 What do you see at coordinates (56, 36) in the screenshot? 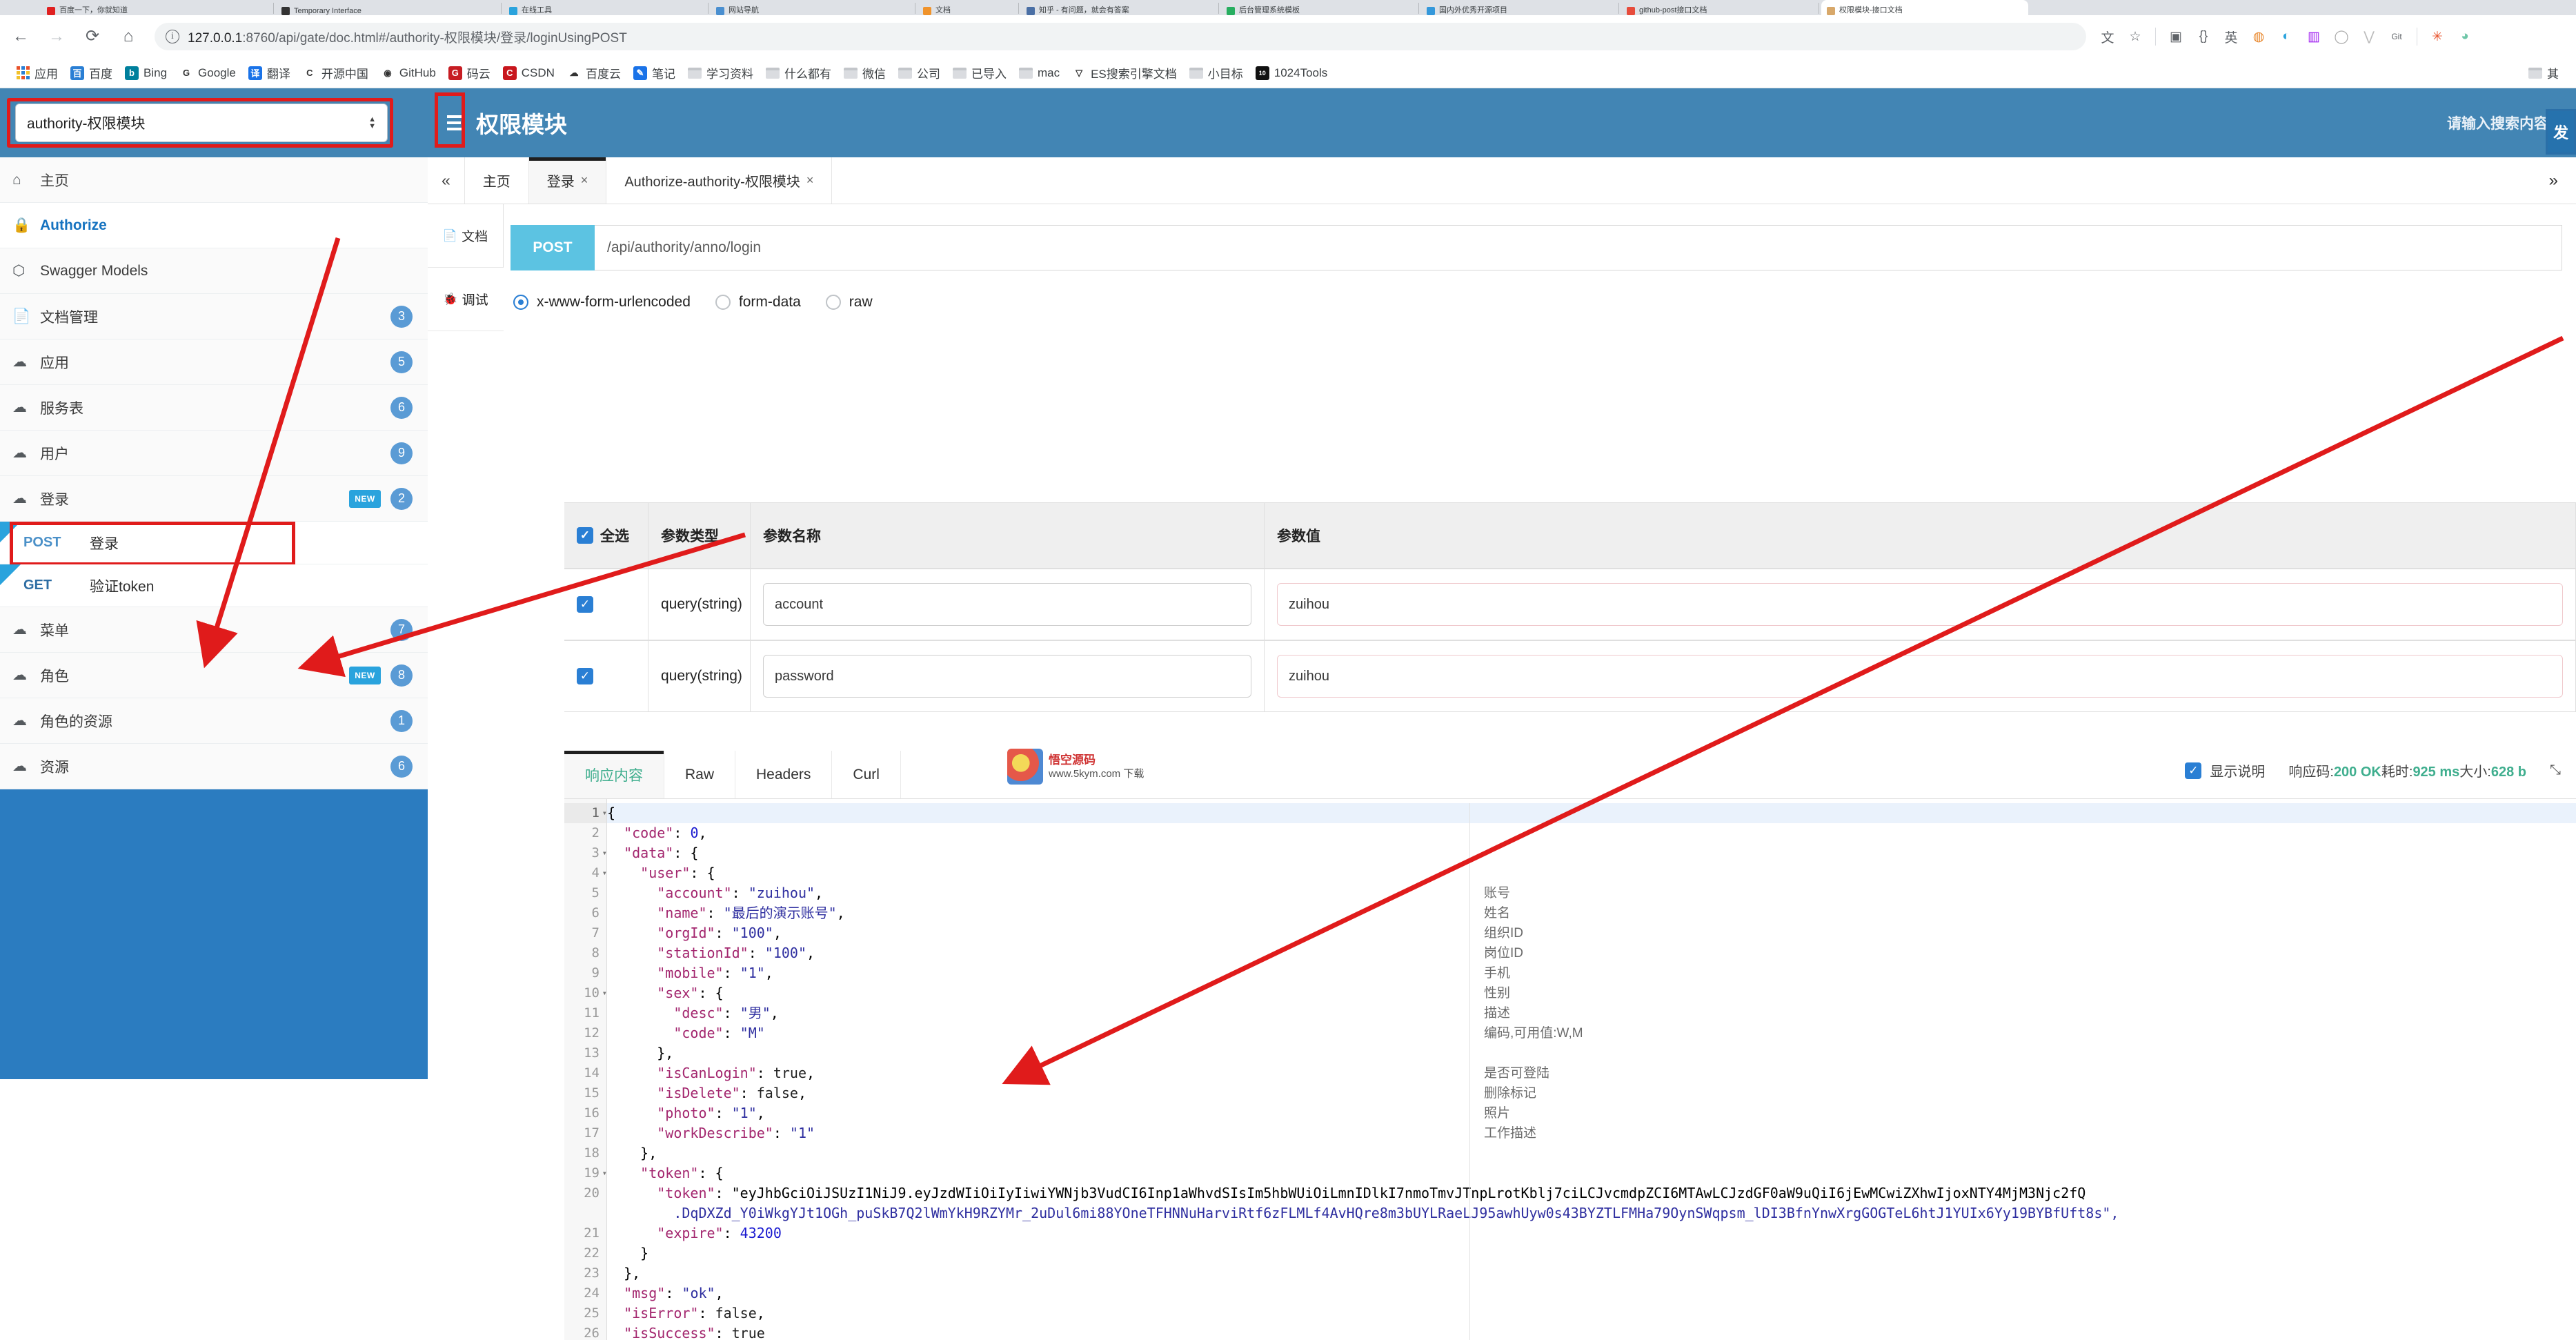
I see `forward-arrow-icon: →` at bounding box center [56, 36].